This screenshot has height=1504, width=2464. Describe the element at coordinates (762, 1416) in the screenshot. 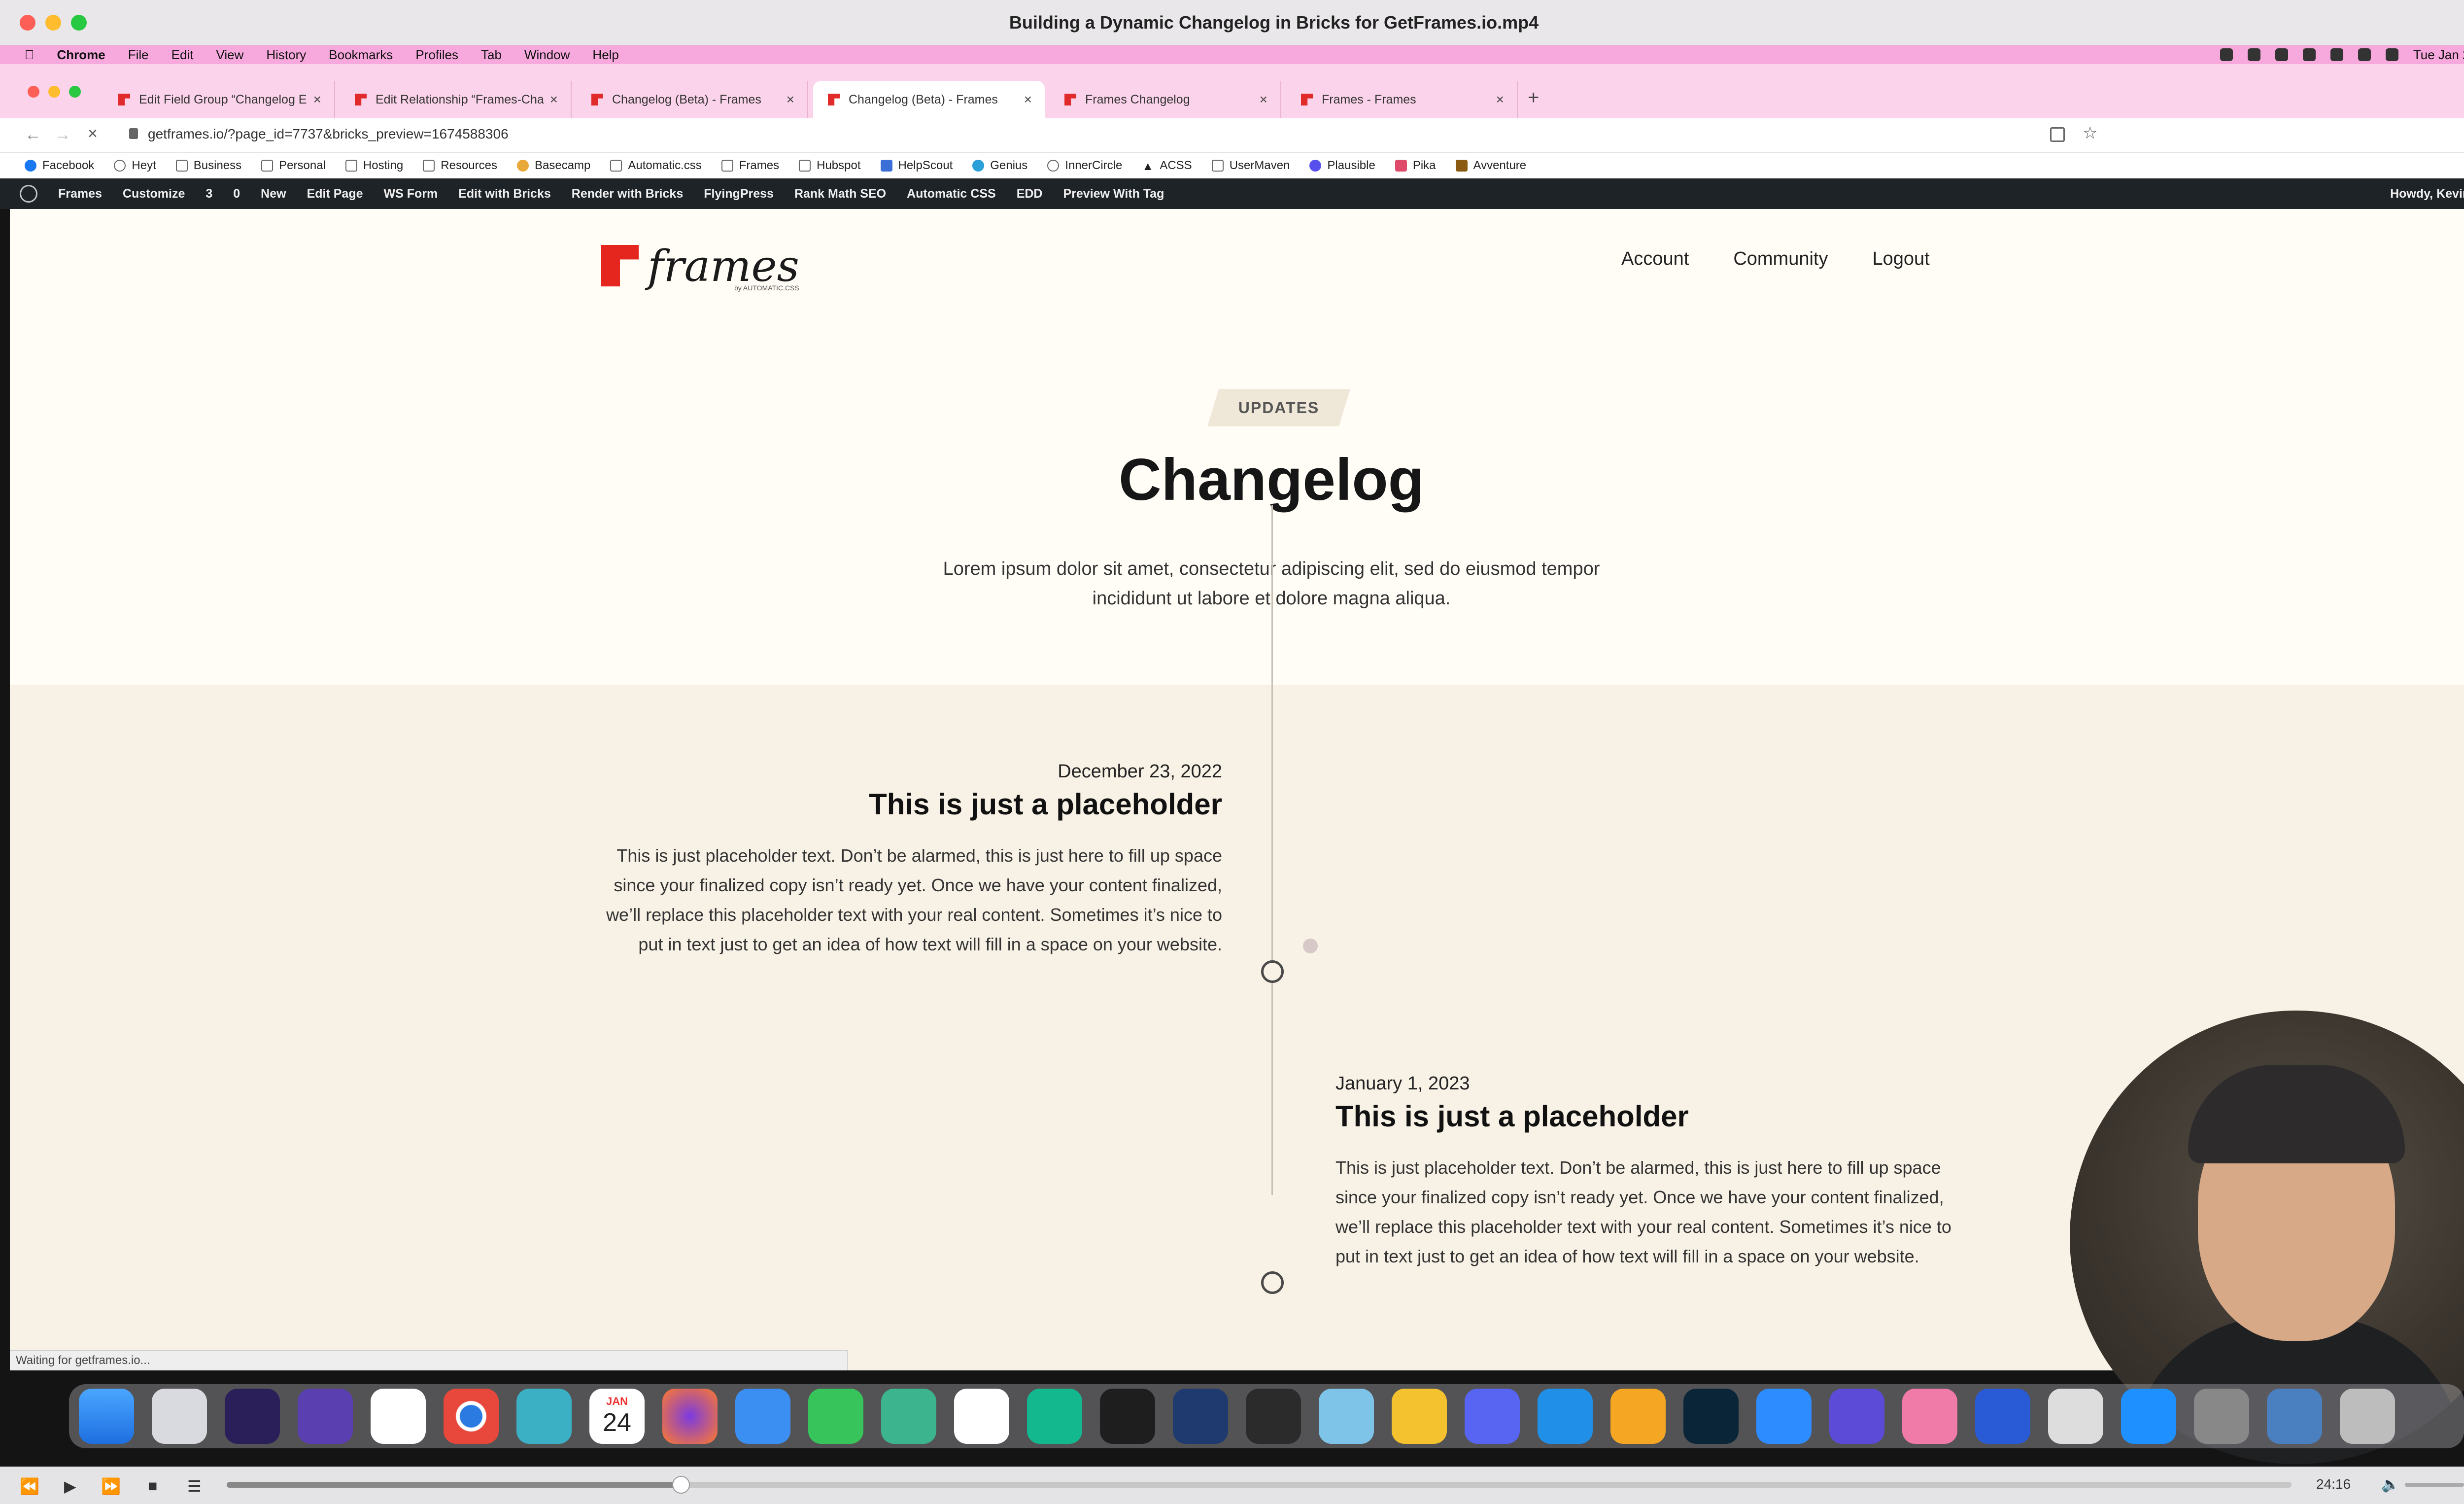

I see `safari-icon` at that location.